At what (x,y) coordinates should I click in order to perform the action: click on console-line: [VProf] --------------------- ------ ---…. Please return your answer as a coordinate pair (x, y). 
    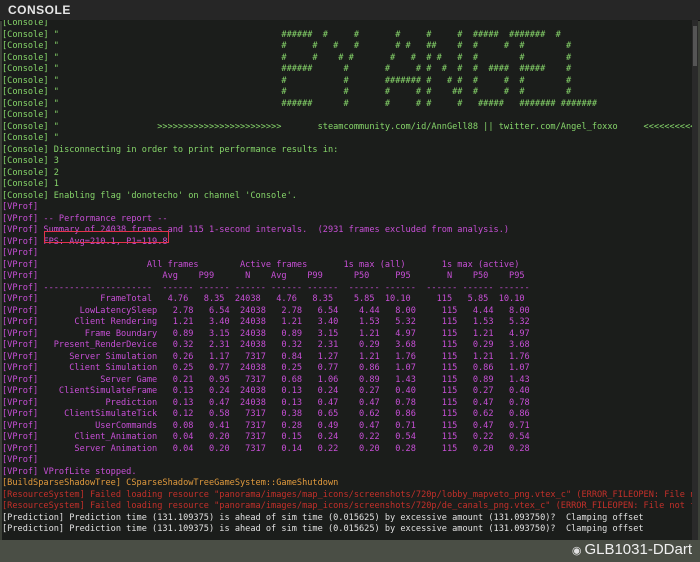
    Looking at the image, I should click on (266, 287).